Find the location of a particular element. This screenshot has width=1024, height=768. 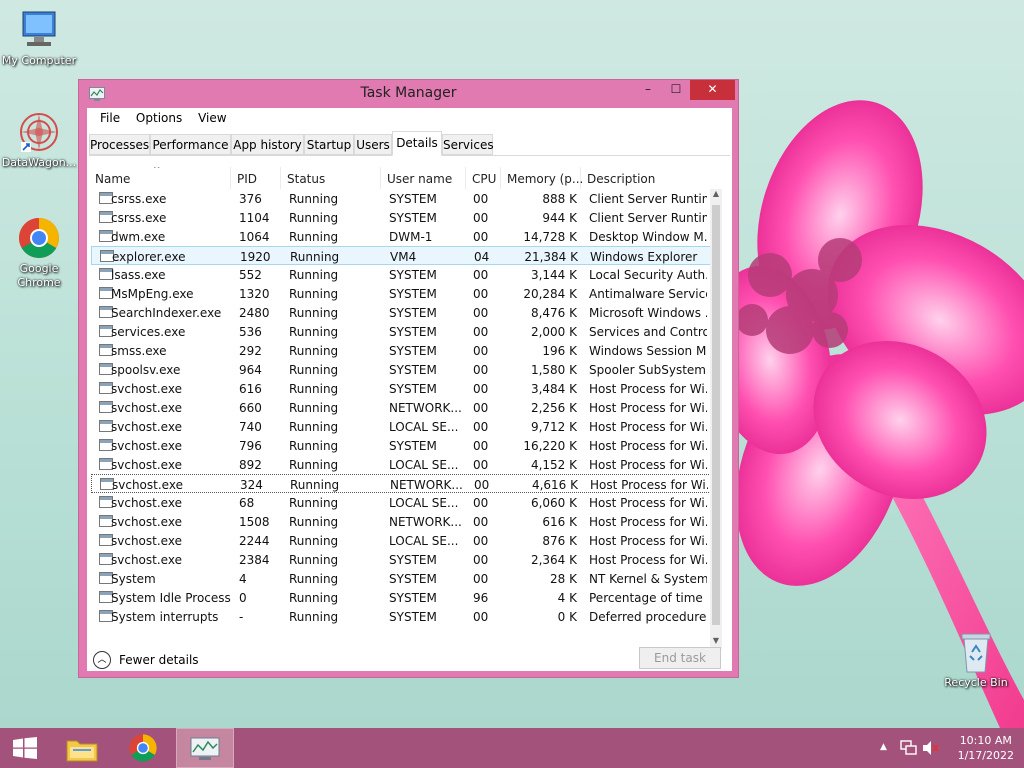

window-footer: ︿ Fewer details End task is located at coordinates (409, 659).